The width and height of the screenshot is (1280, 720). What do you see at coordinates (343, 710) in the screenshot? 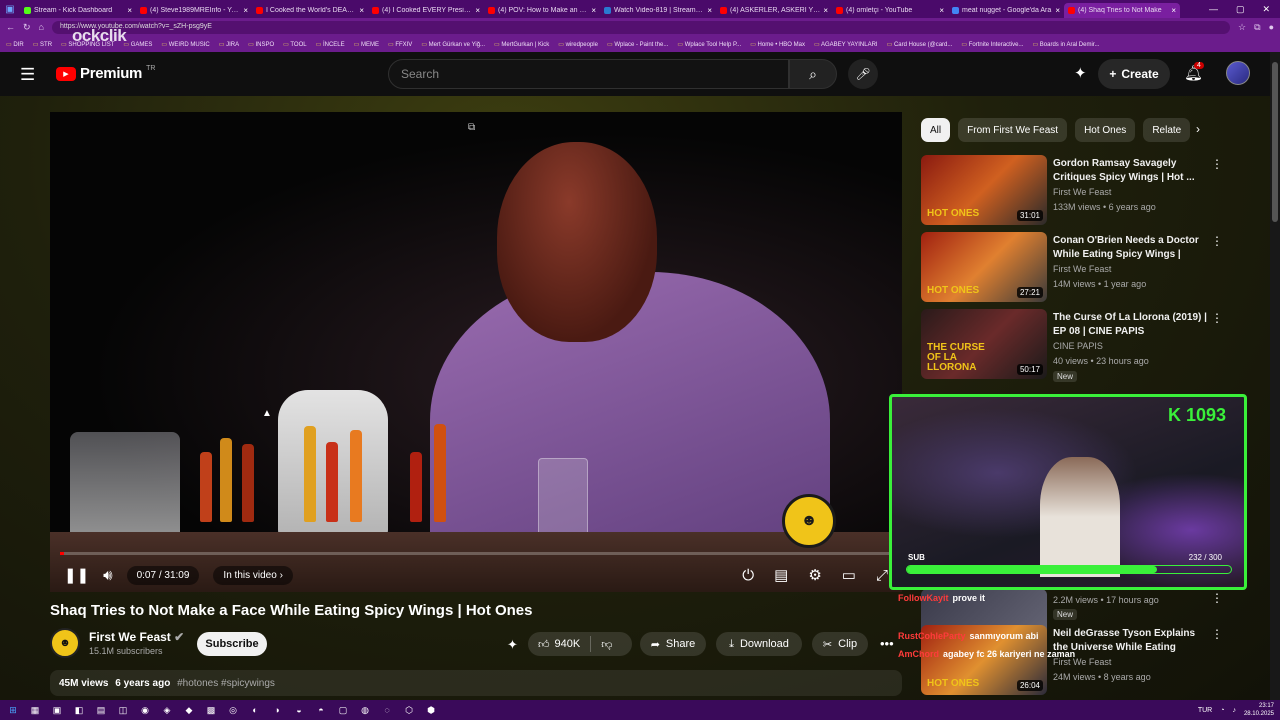
I see `taskbar-app-icon: ▢` at bounding box center [343, 710].